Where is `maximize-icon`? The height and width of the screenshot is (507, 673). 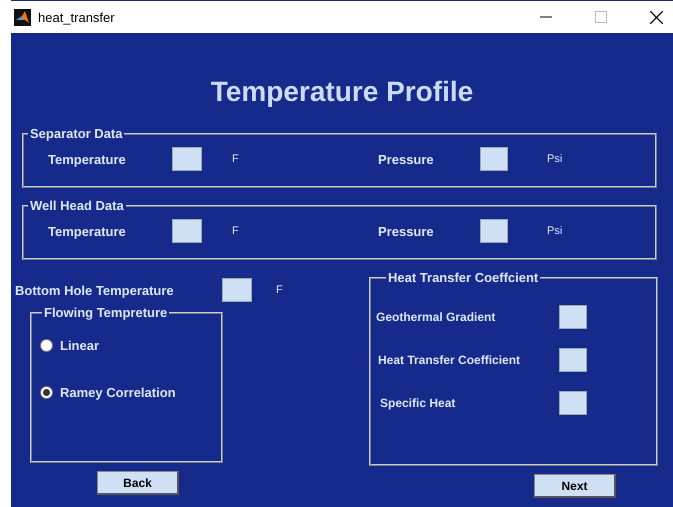 maximize-icon is located at coordinates (601, 17).